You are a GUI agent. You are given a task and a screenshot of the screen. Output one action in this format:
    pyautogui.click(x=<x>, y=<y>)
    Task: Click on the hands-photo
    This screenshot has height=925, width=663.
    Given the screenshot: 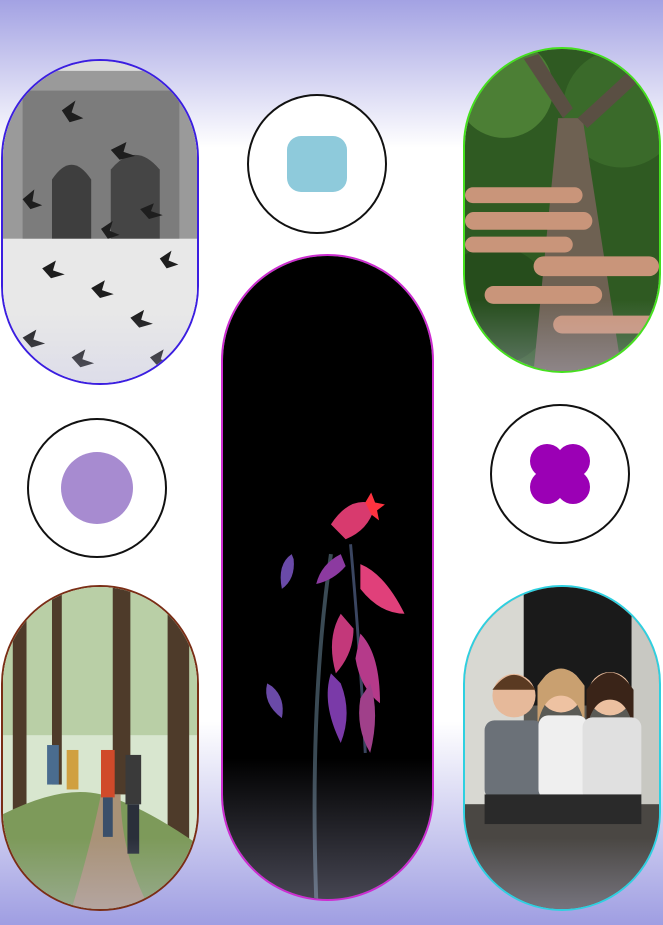 What is the action you would take?
    pyautogui.click(x=562, y=210)
    